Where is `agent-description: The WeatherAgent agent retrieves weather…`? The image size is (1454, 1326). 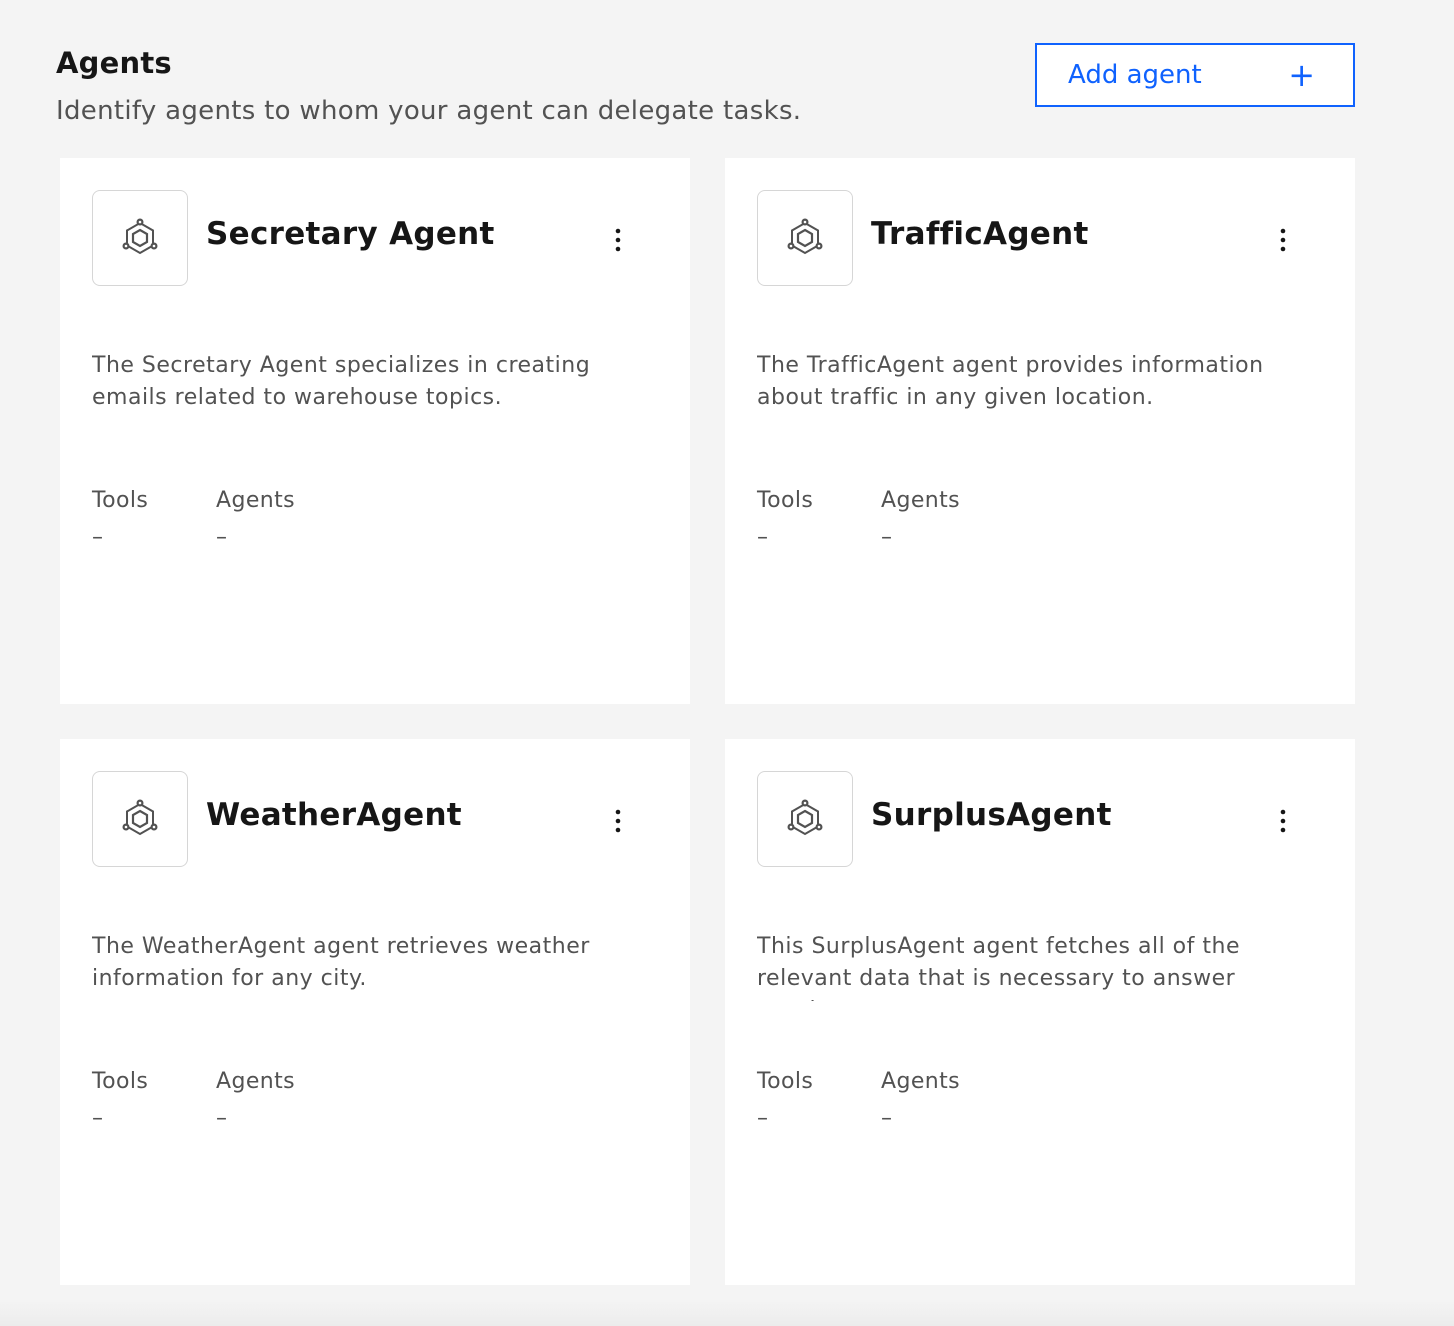
agent-description: The WeatherAgent agent retrieves weather… is located at coordinates (341, 962).